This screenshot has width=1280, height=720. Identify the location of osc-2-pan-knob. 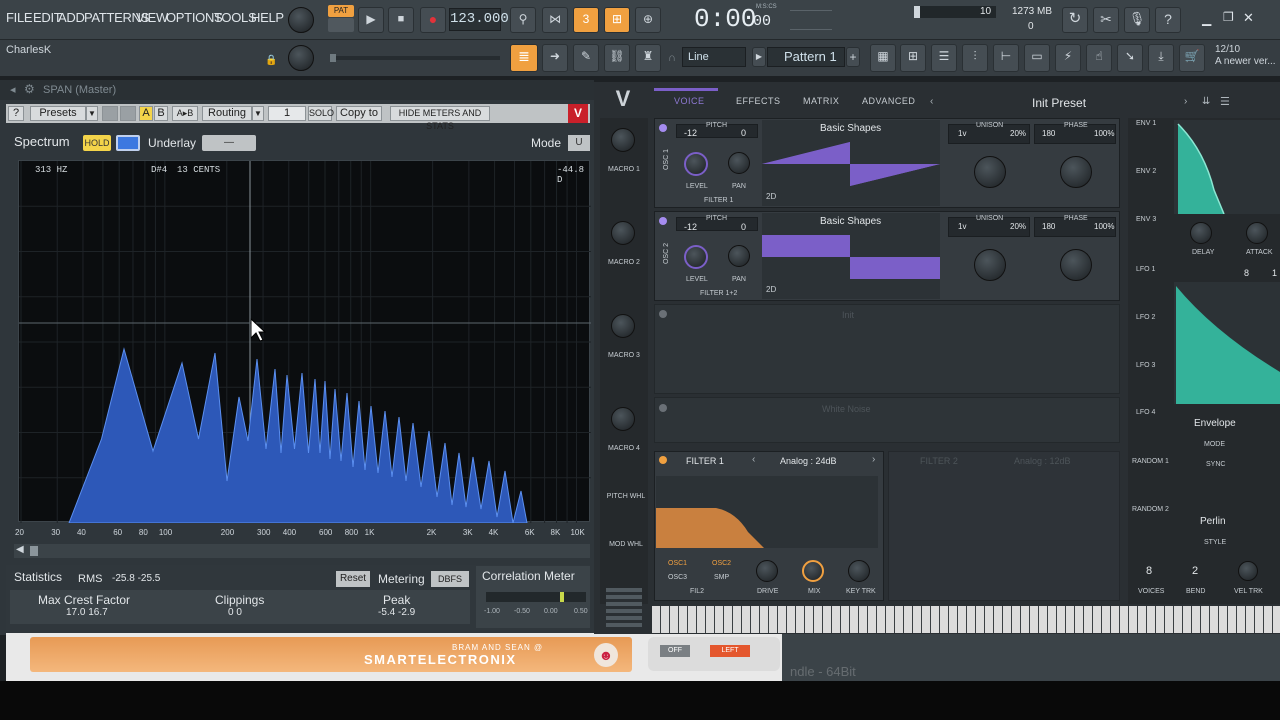
(739, 256).